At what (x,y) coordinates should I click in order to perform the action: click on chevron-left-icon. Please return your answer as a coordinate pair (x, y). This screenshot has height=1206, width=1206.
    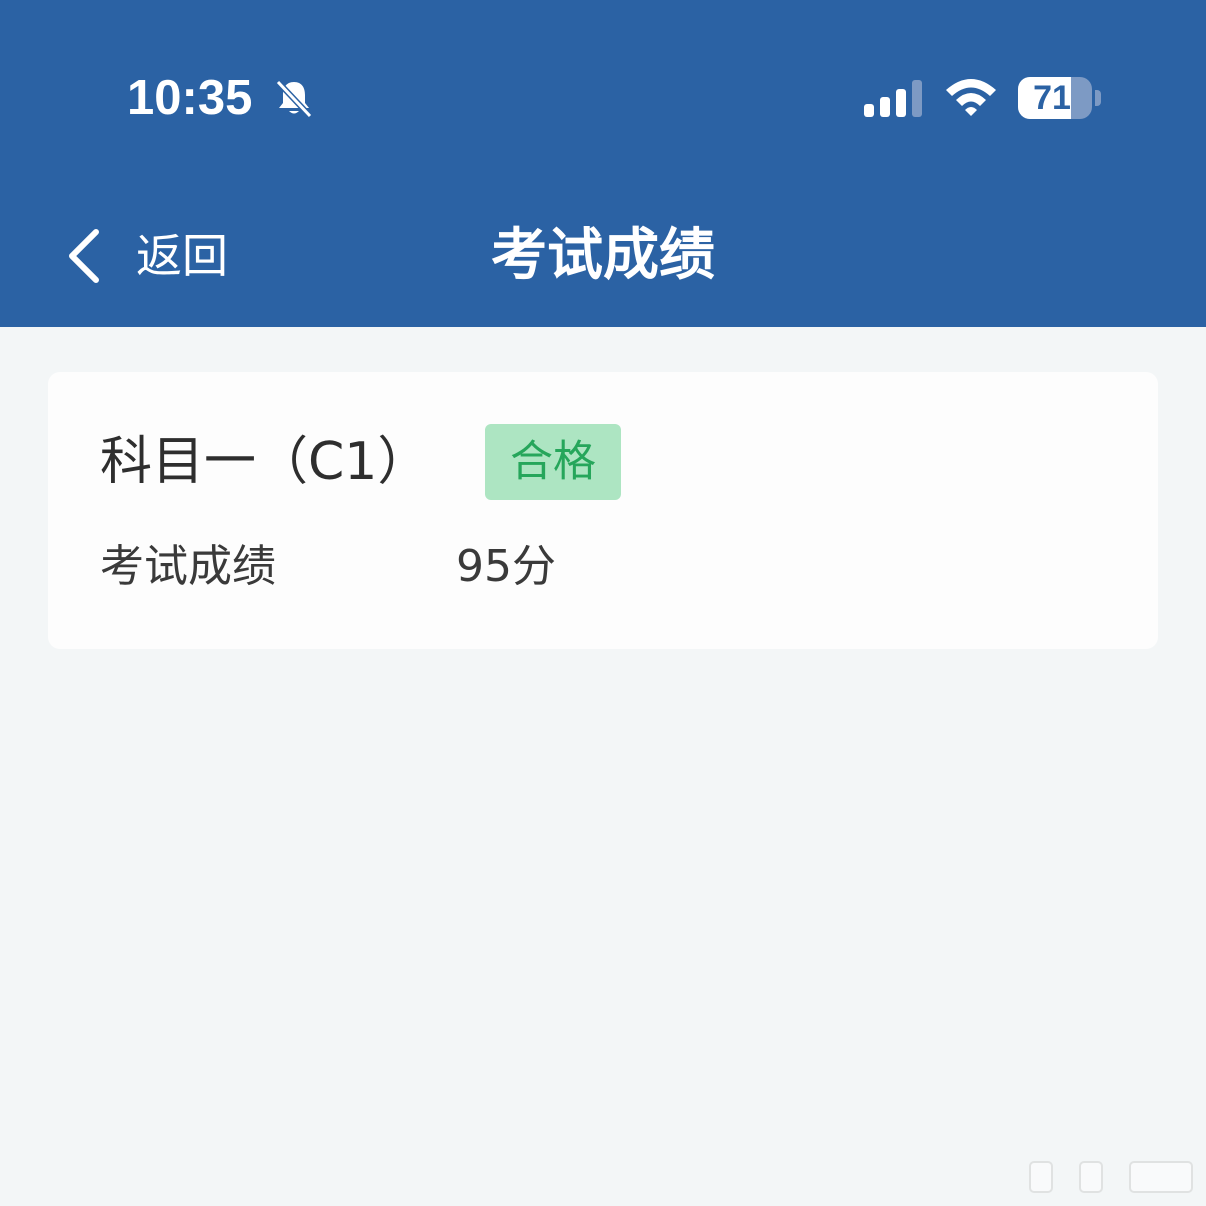
    Looking at the image, I should click on (84, 256).